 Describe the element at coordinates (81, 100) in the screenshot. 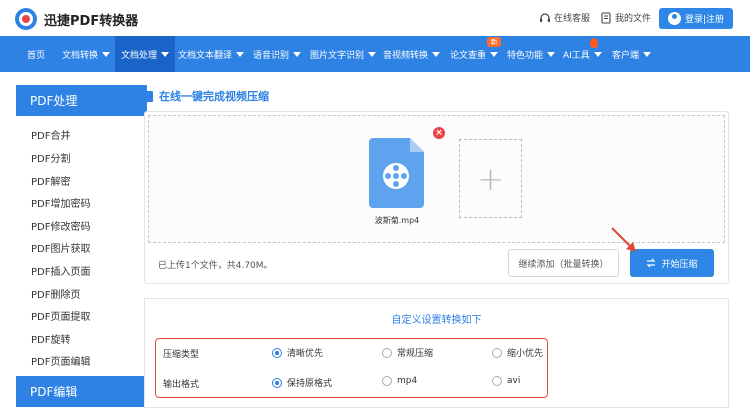

I see `sidebar-head-pdf-process: PDF处理` at that location.